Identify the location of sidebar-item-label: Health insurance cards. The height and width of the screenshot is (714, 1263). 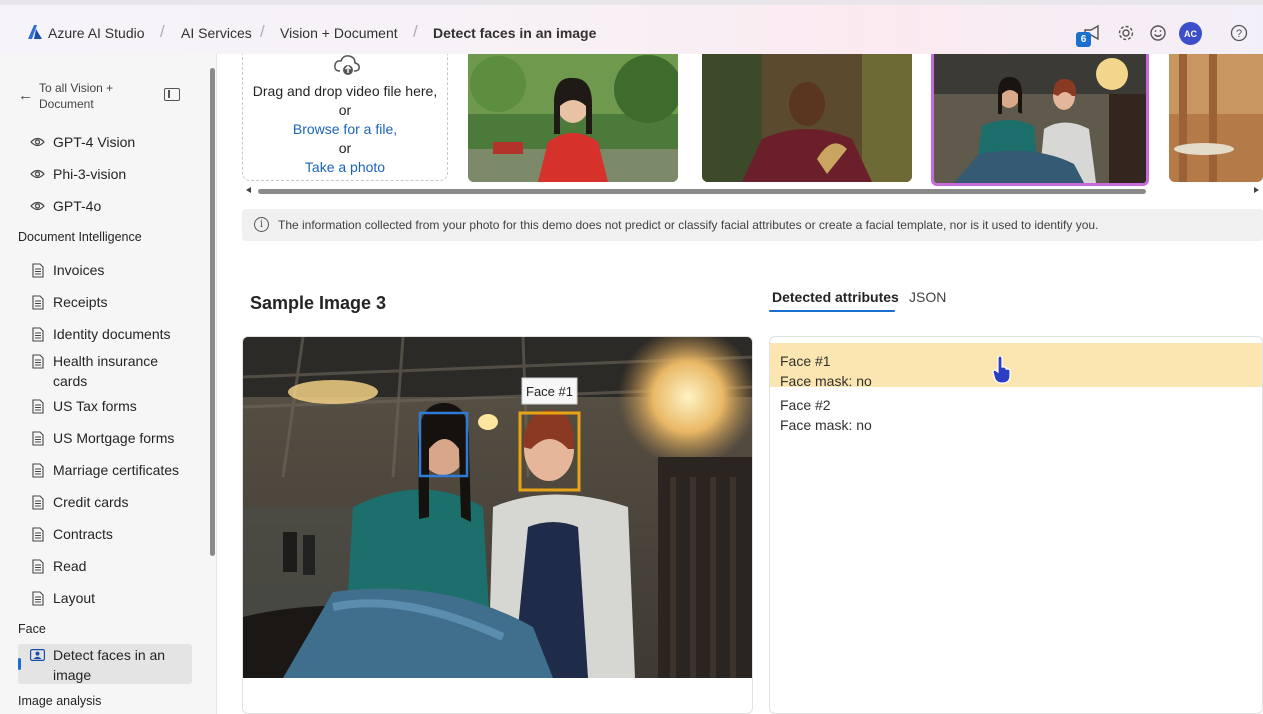
(106, 371).